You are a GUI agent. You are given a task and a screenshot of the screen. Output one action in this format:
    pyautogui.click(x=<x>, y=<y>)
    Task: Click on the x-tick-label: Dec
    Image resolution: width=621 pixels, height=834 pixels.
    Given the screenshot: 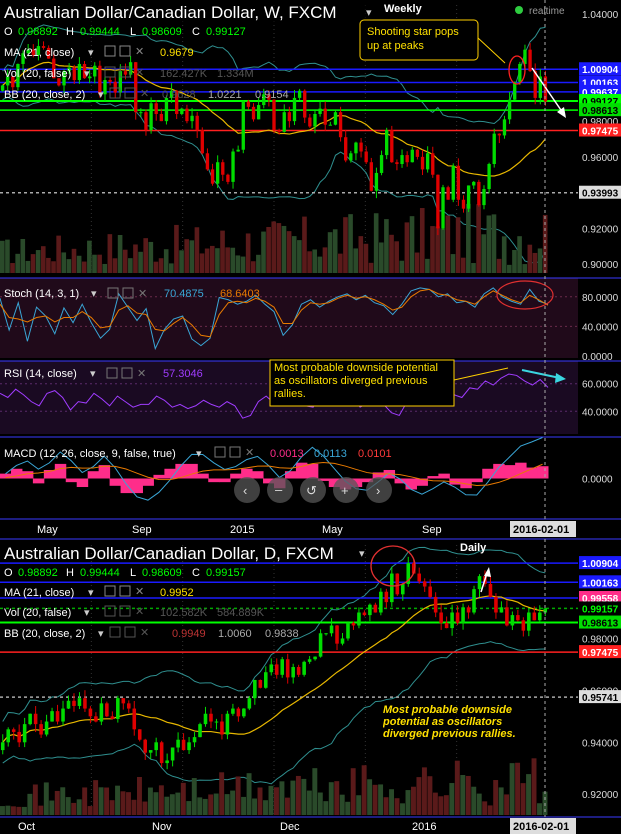 What is the action you would take?
    pyautogui.click(x=290, y=827)
    